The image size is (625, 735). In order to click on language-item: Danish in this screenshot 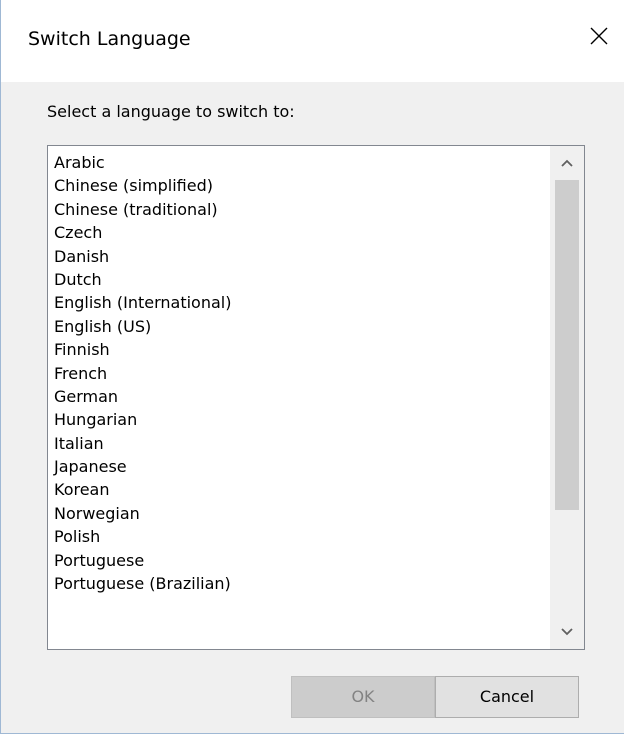, I will do `click(142, 256)`.